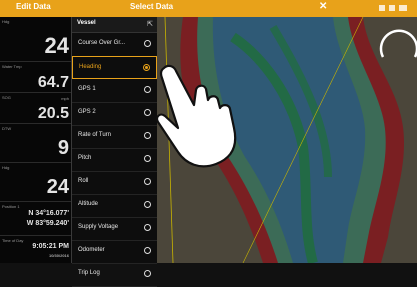  I want to click on menu-item-label: Altitude, so click(88, 204).